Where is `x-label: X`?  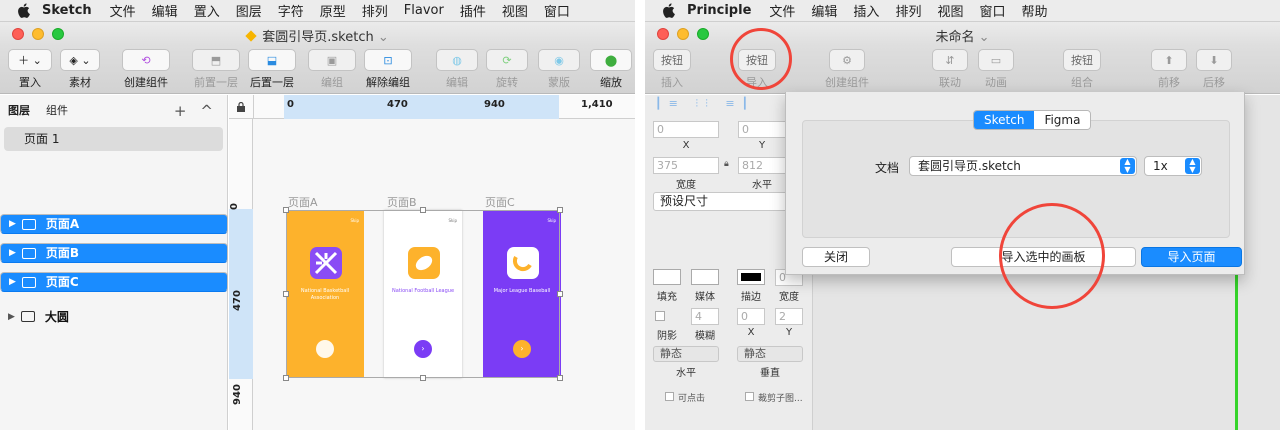
x-label: X is located at coordinates (686, 145).